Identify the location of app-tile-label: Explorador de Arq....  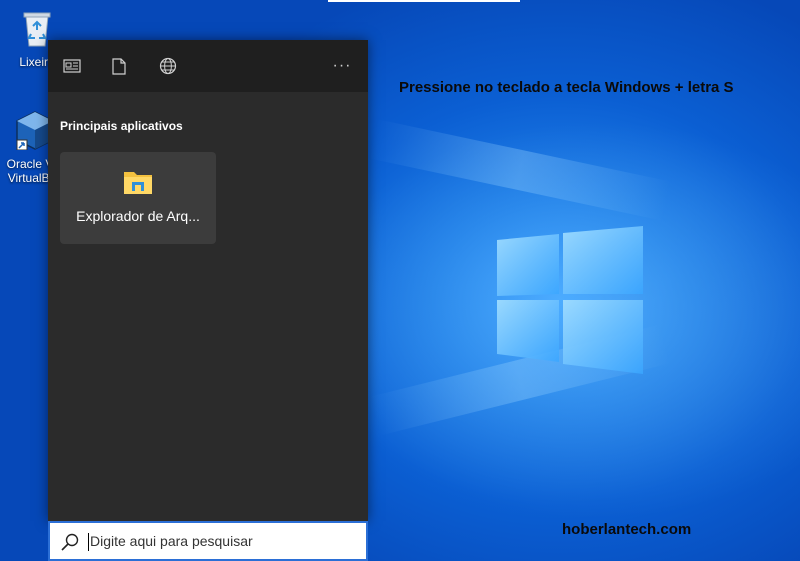
(138, 216).